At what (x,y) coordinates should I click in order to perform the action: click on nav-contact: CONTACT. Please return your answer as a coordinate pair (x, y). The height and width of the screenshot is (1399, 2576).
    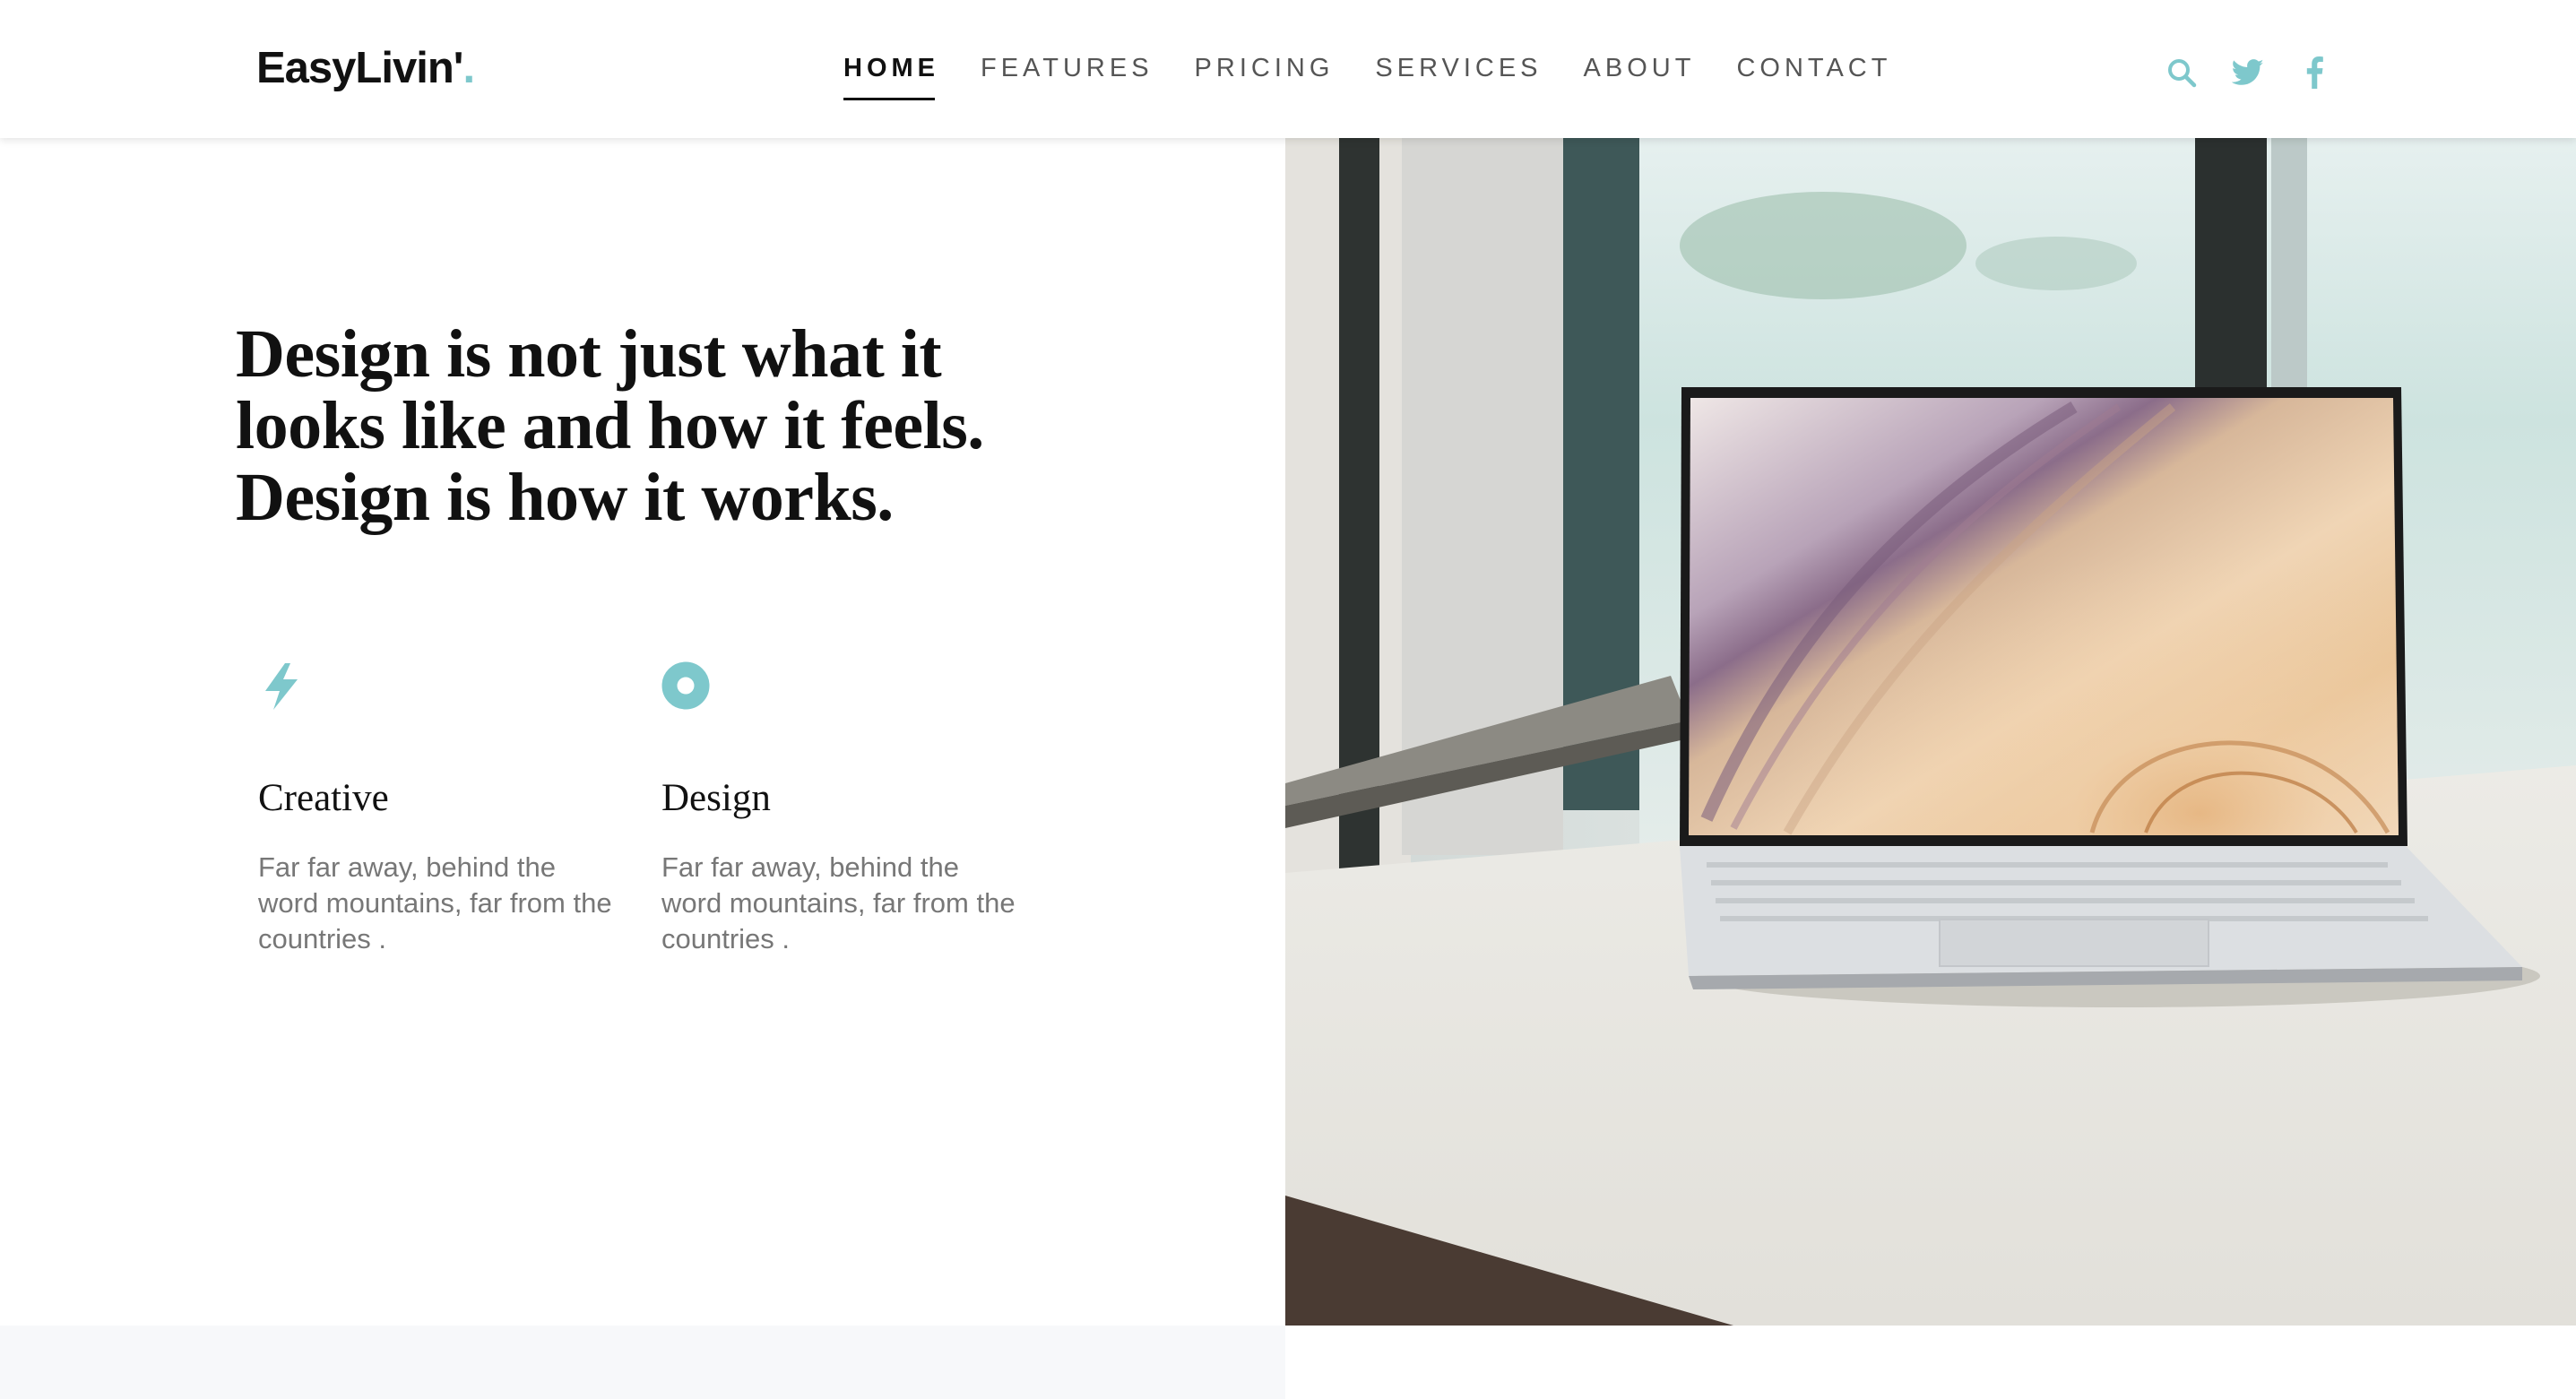
    Looking at the image, I should click on (1813, 68).